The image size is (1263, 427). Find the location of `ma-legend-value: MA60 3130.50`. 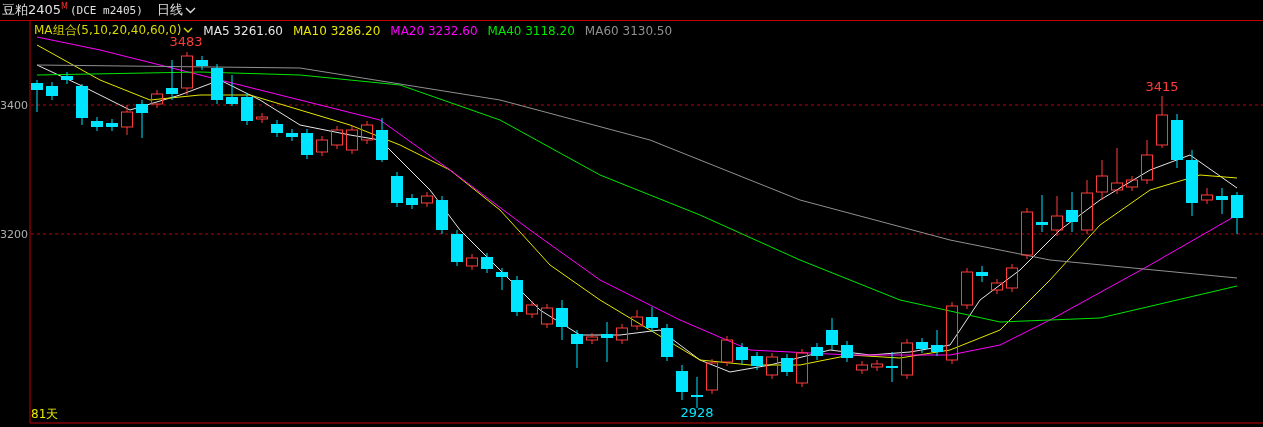

ma-legend-value: MA60 3130.50 is located at coordinates (628, 30).